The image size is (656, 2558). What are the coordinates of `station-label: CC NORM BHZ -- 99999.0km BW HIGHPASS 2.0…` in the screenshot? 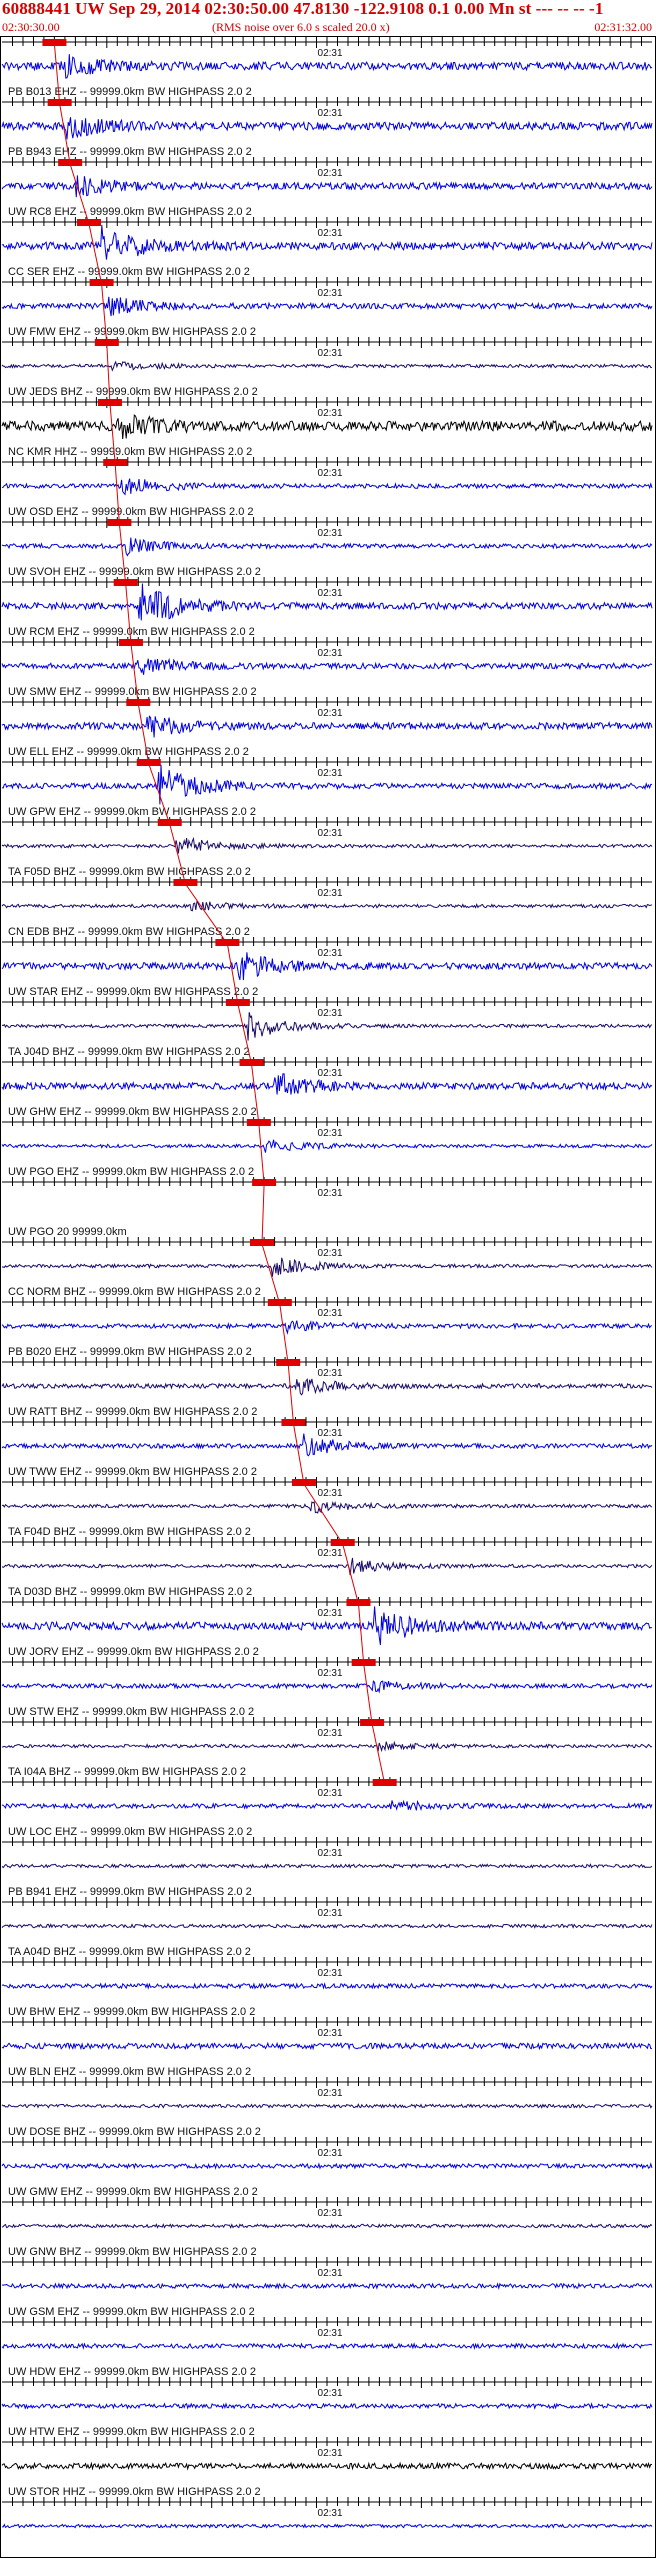 It's located at (134, 1292).